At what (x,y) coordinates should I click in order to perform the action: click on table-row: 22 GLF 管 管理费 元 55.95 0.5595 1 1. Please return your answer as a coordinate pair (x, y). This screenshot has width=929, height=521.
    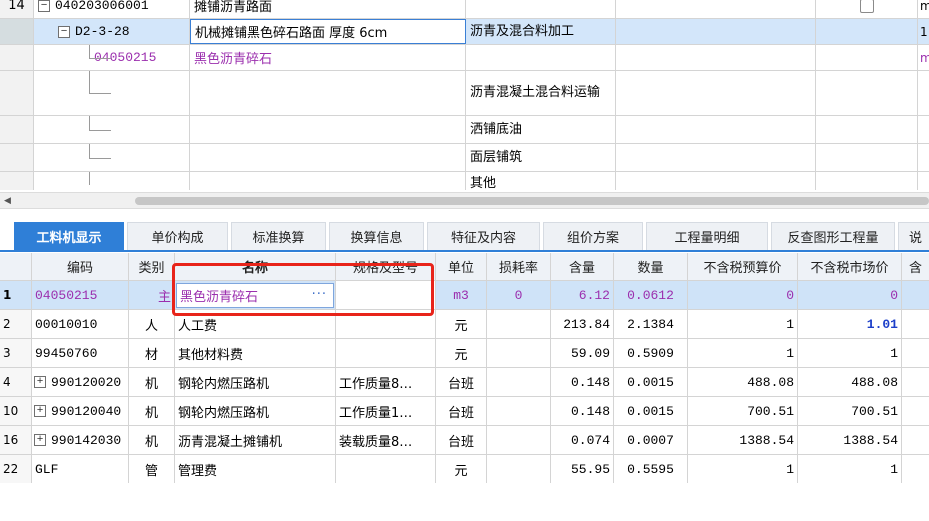
    Looking at the image, I should click on (464, 469).